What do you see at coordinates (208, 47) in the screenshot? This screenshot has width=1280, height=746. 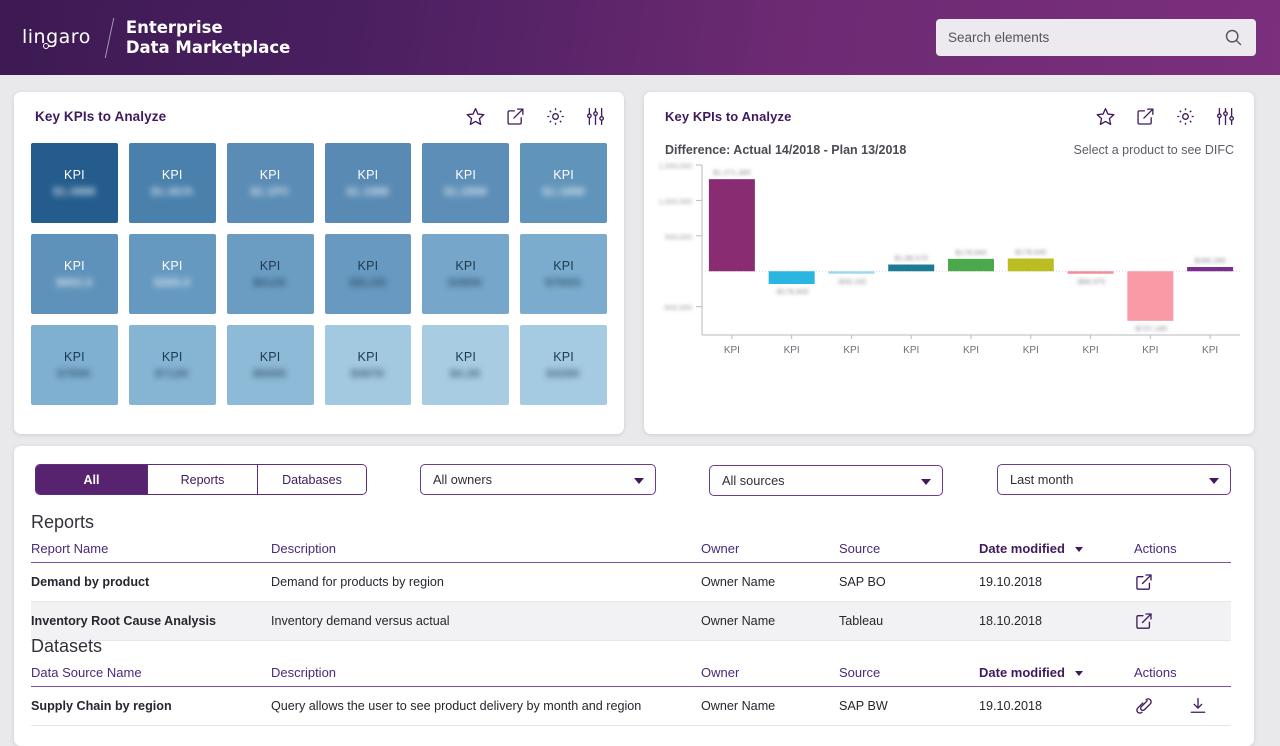 I see `app-title-line2: Data Marketplace` at bounding box center [208, 47].